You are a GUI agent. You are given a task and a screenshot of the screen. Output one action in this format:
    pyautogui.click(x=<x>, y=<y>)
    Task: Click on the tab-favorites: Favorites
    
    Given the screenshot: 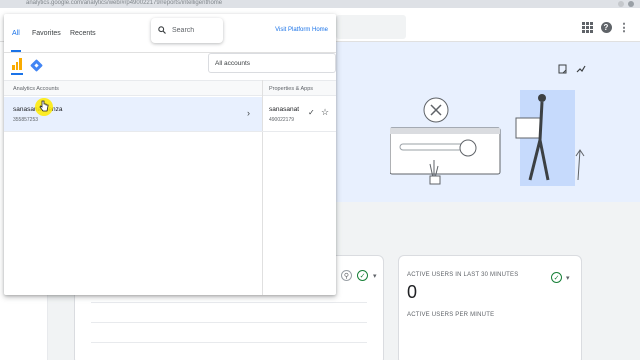 What is the action you would take?
    pyautogui.click(x=46, y=33)
    